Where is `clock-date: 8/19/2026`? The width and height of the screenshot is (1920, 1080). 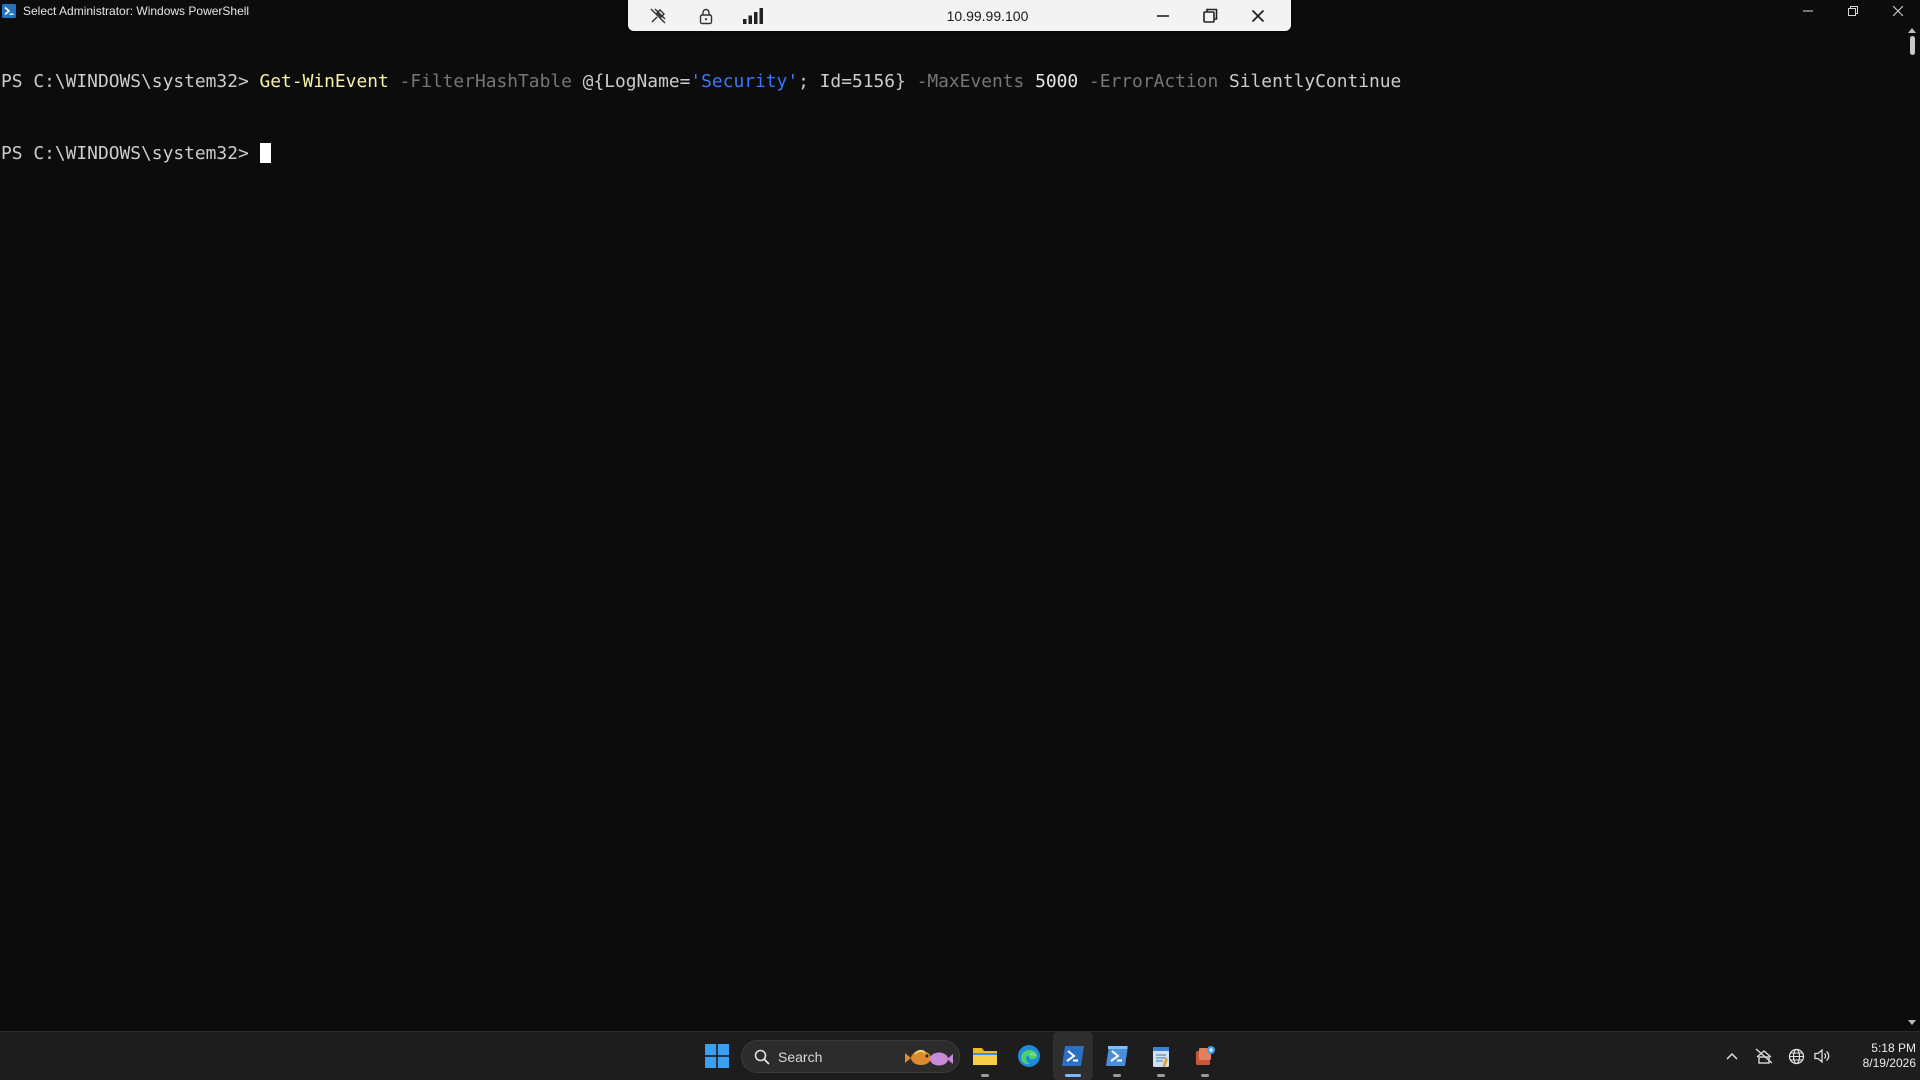
clock-date: 8/19/2026 is located at coordinates (1889, 1063).